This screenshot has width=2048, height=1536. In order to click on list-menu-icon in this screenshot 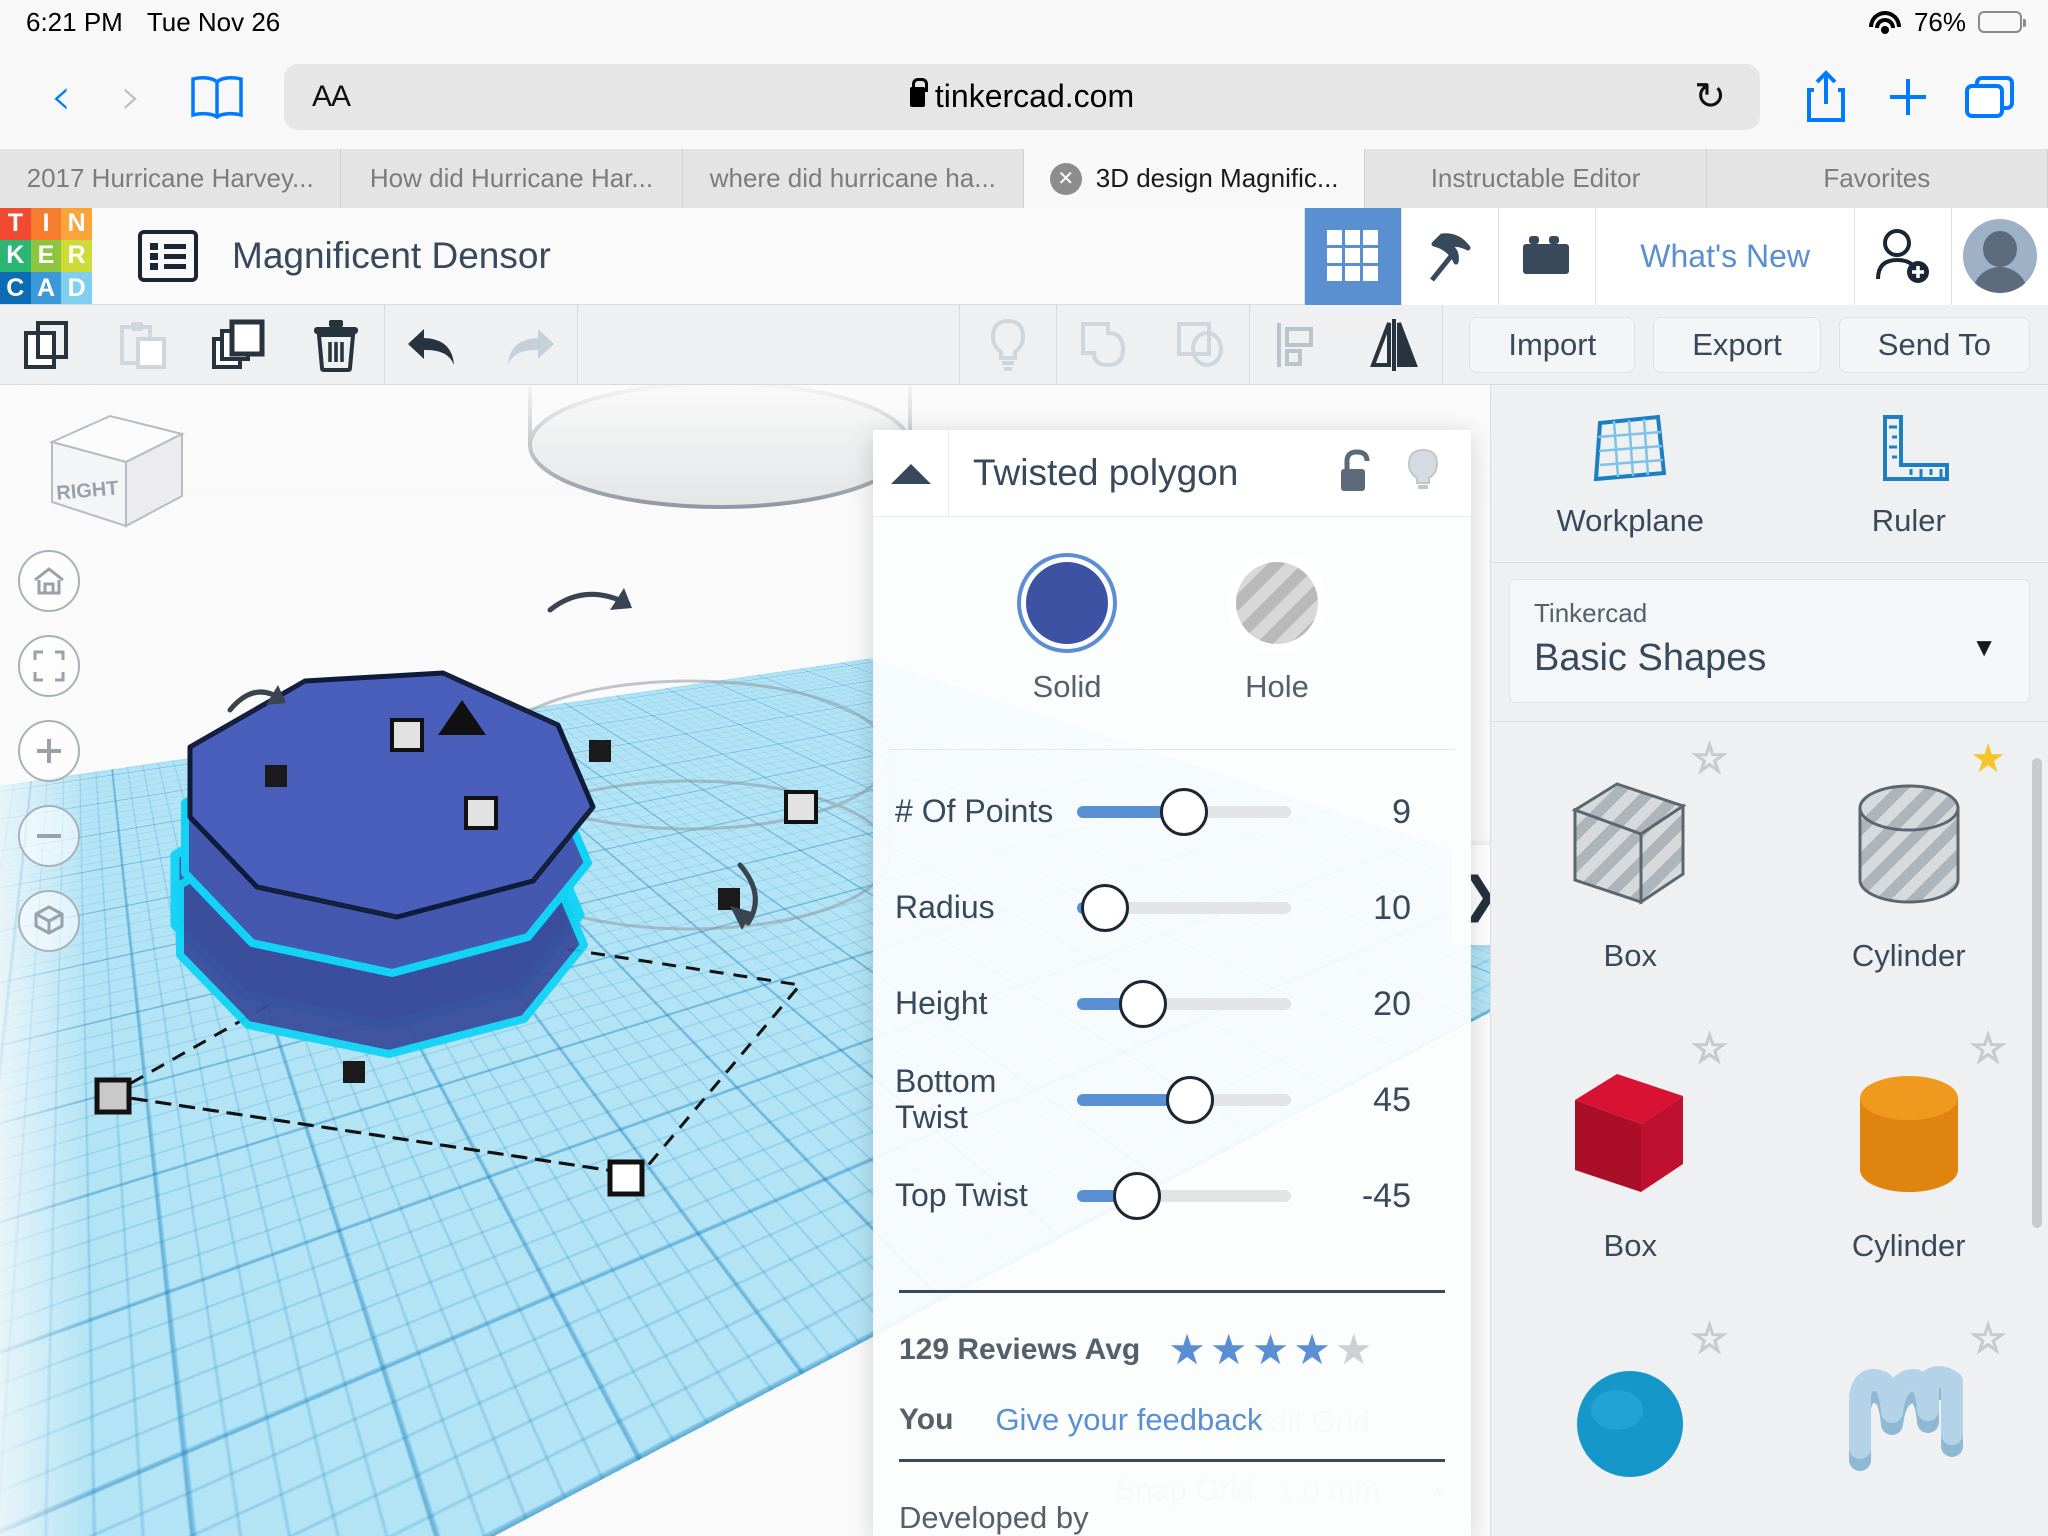, I will do `click(168, 256)`.